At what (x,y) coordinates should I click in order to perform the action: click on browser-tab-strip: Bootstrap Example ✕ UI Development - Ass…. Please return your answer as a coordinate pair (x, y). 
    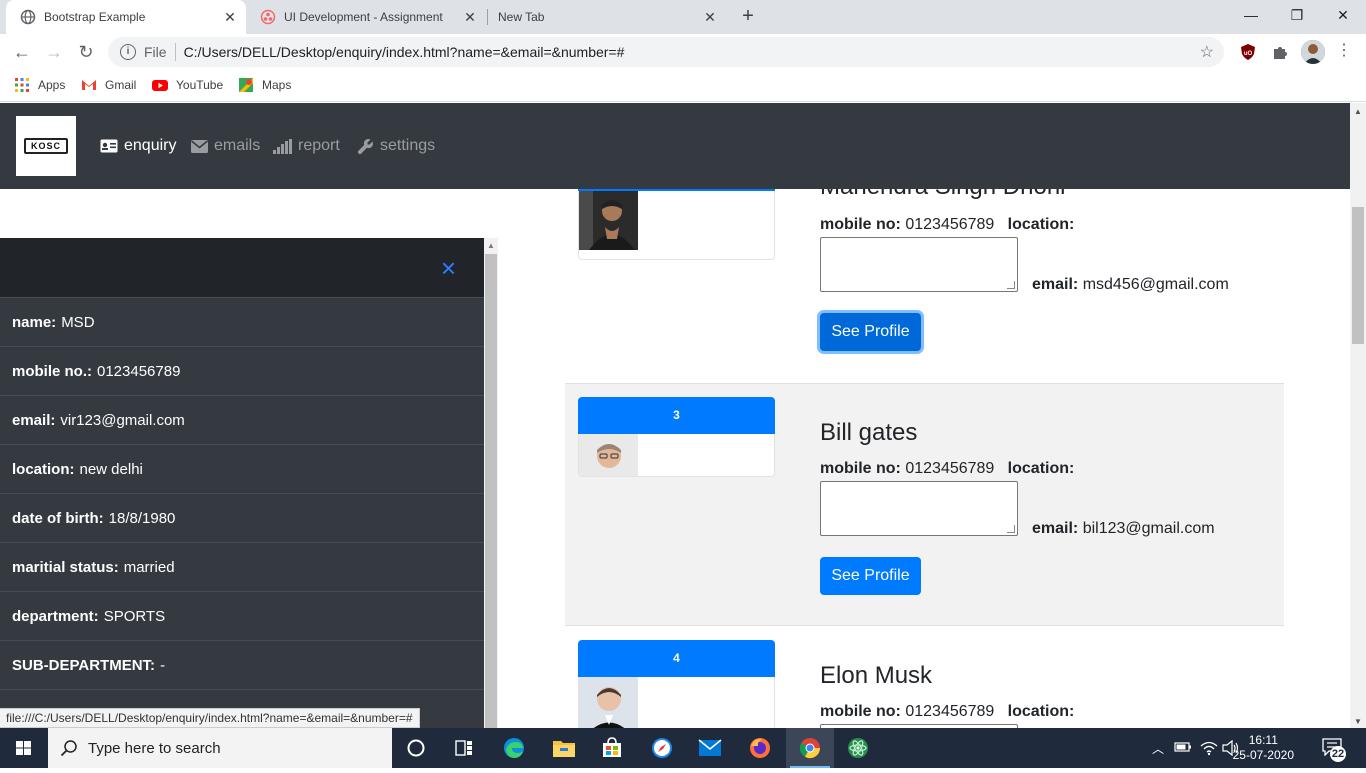
    Looking at the image, I should click on (683, 17).